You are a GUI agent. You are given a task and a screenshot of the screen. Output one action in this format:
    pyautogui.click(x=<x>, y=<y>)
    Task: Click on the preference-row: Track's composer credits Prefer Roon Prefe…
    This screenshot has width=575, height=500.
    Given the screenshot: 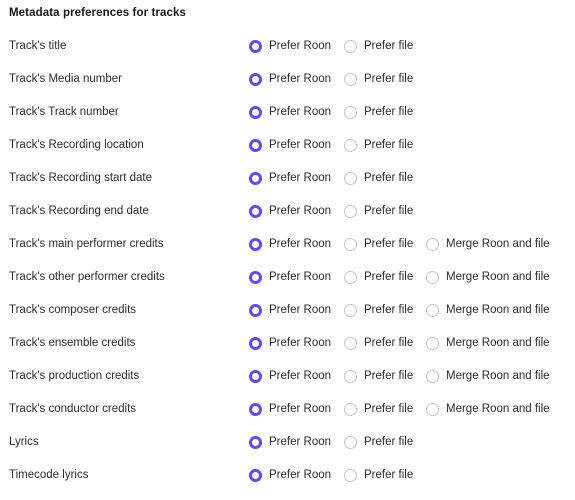 What is the action you would take?
    pyautogui.click(x=287, y=310)
    